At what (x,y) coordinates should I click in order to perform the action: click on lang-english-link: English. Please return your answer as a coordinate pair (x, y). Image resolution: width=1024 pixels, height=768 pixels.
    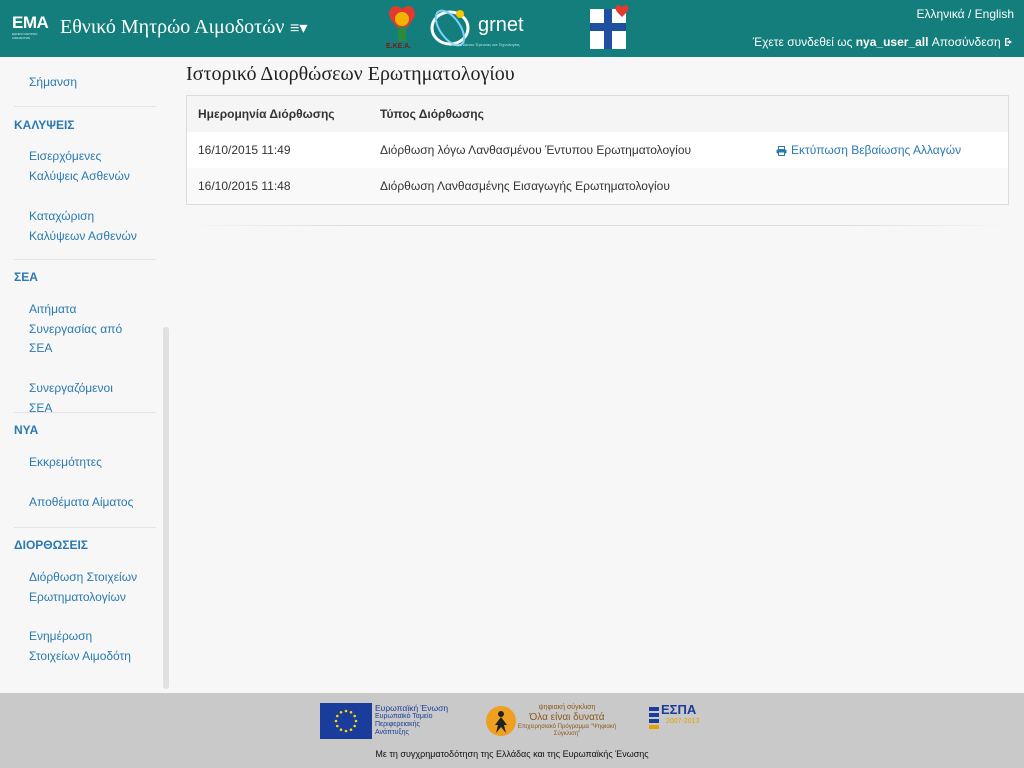
    Looking at the image, I should click on (994, 14).